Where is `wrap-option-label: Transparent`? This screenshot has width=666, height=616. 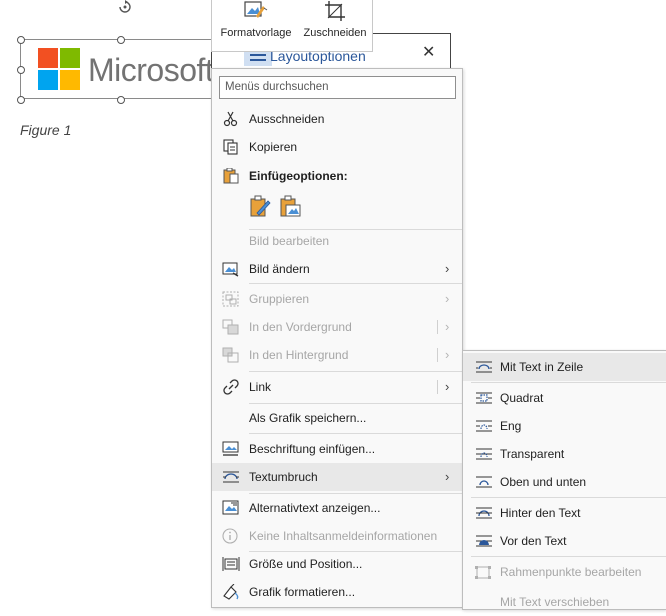 wrap-option-label: Transparent is located at coordinates (532, 454).